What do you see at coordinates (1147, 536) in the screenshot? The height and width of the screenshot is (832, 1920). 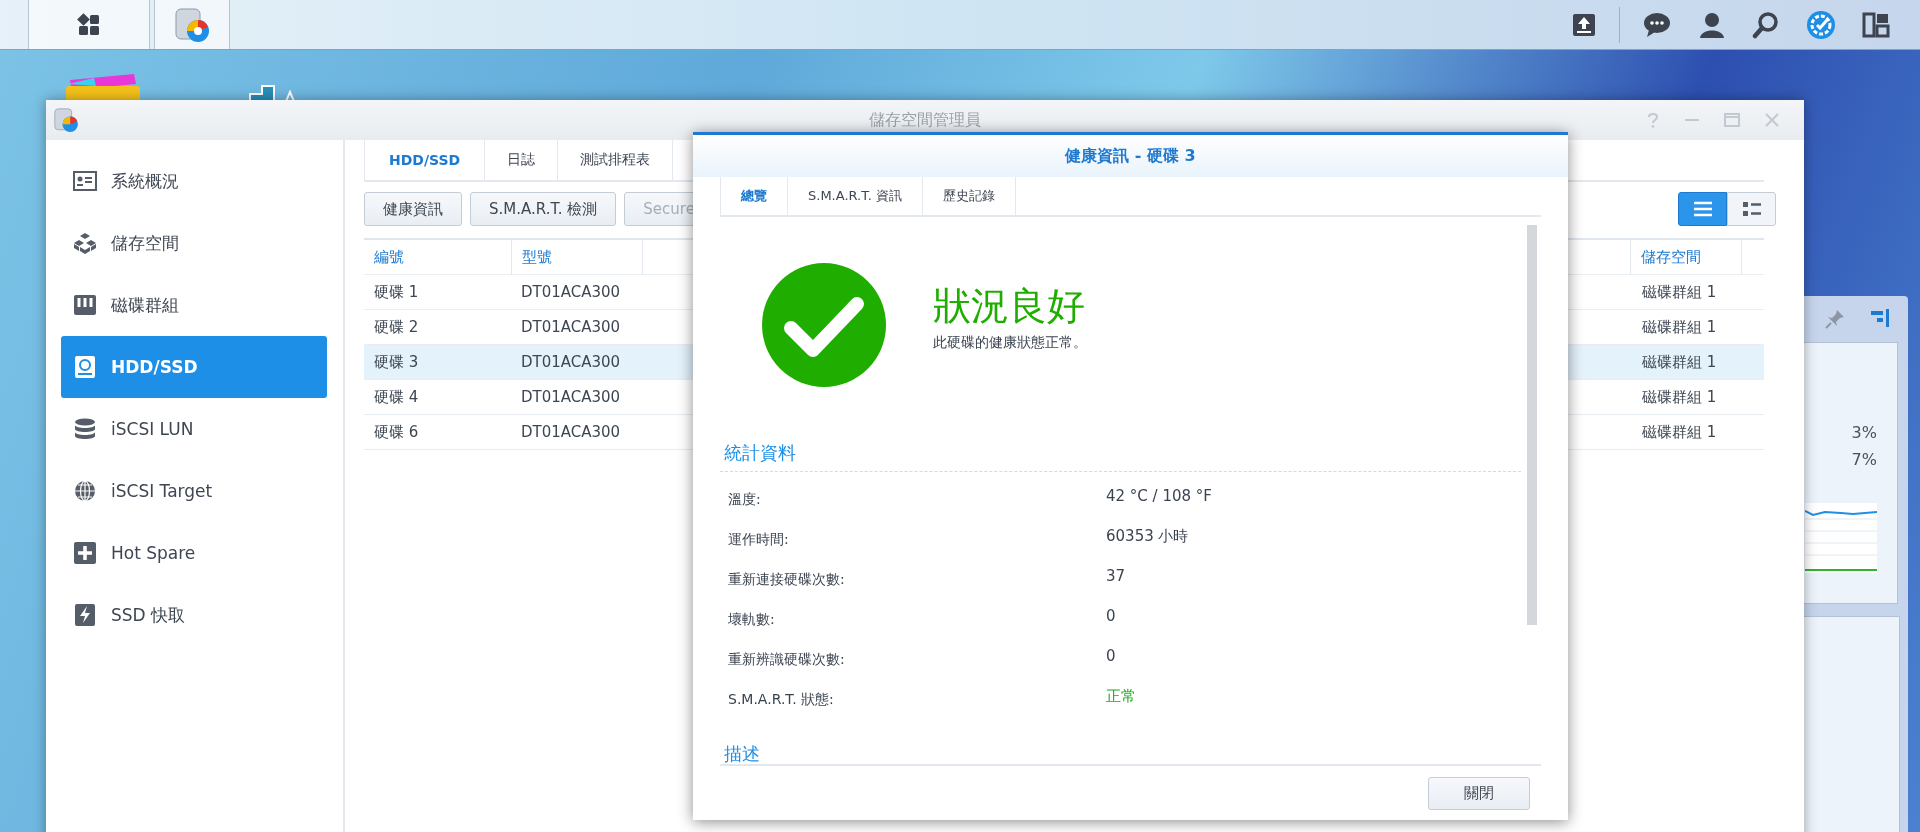 I see `stat-value: 60353 小時` at bounding box center [1147, 536].